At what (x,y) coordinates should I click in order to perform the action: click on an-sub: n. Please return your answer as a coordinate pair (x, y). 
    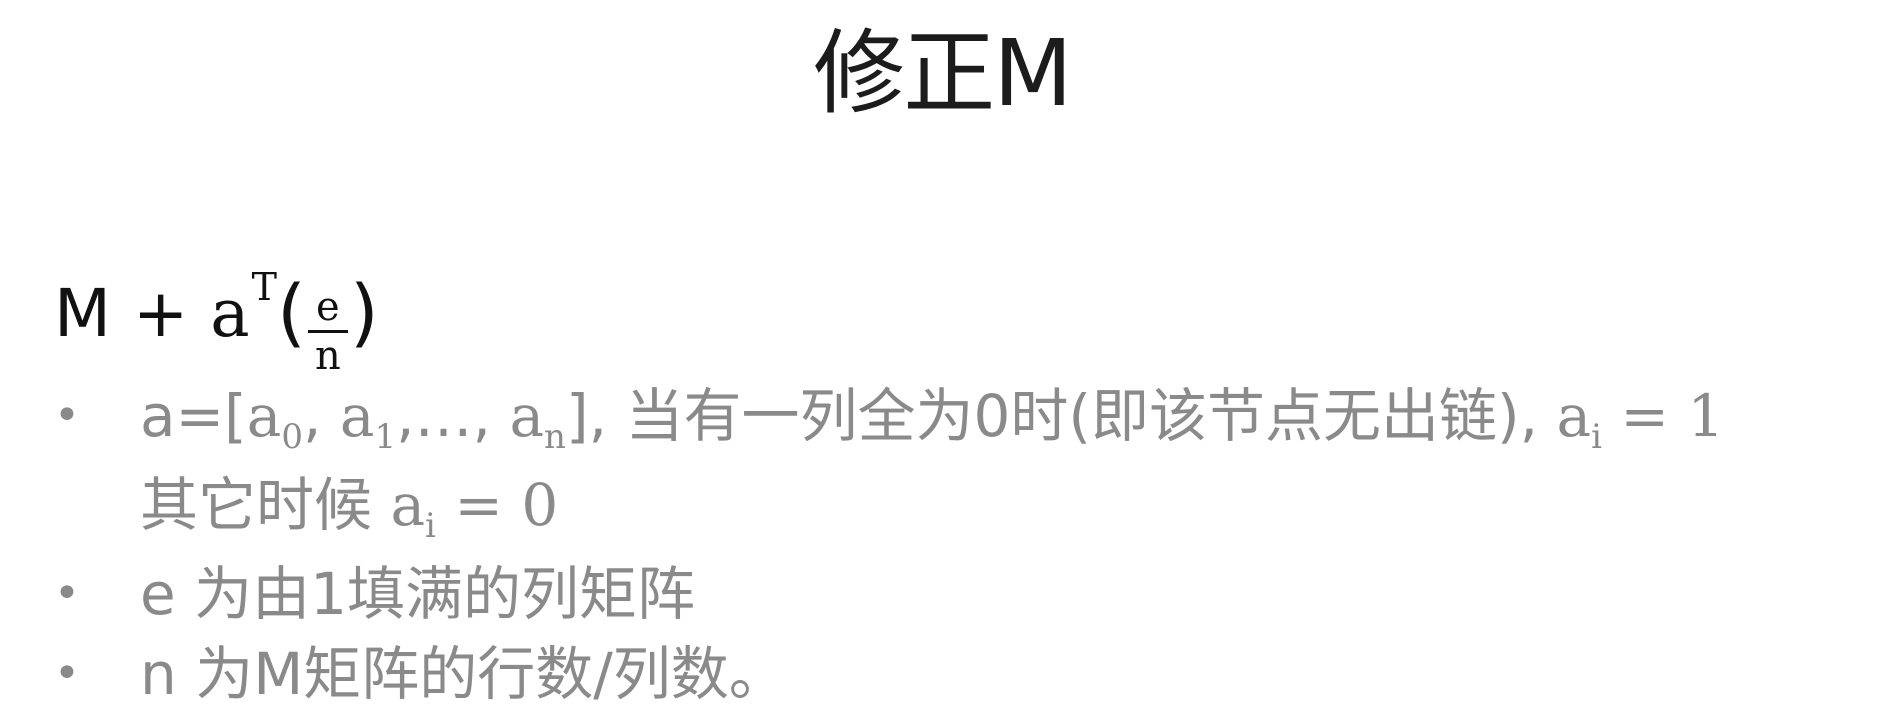
    Looking at the image, I should click on (555, 437).